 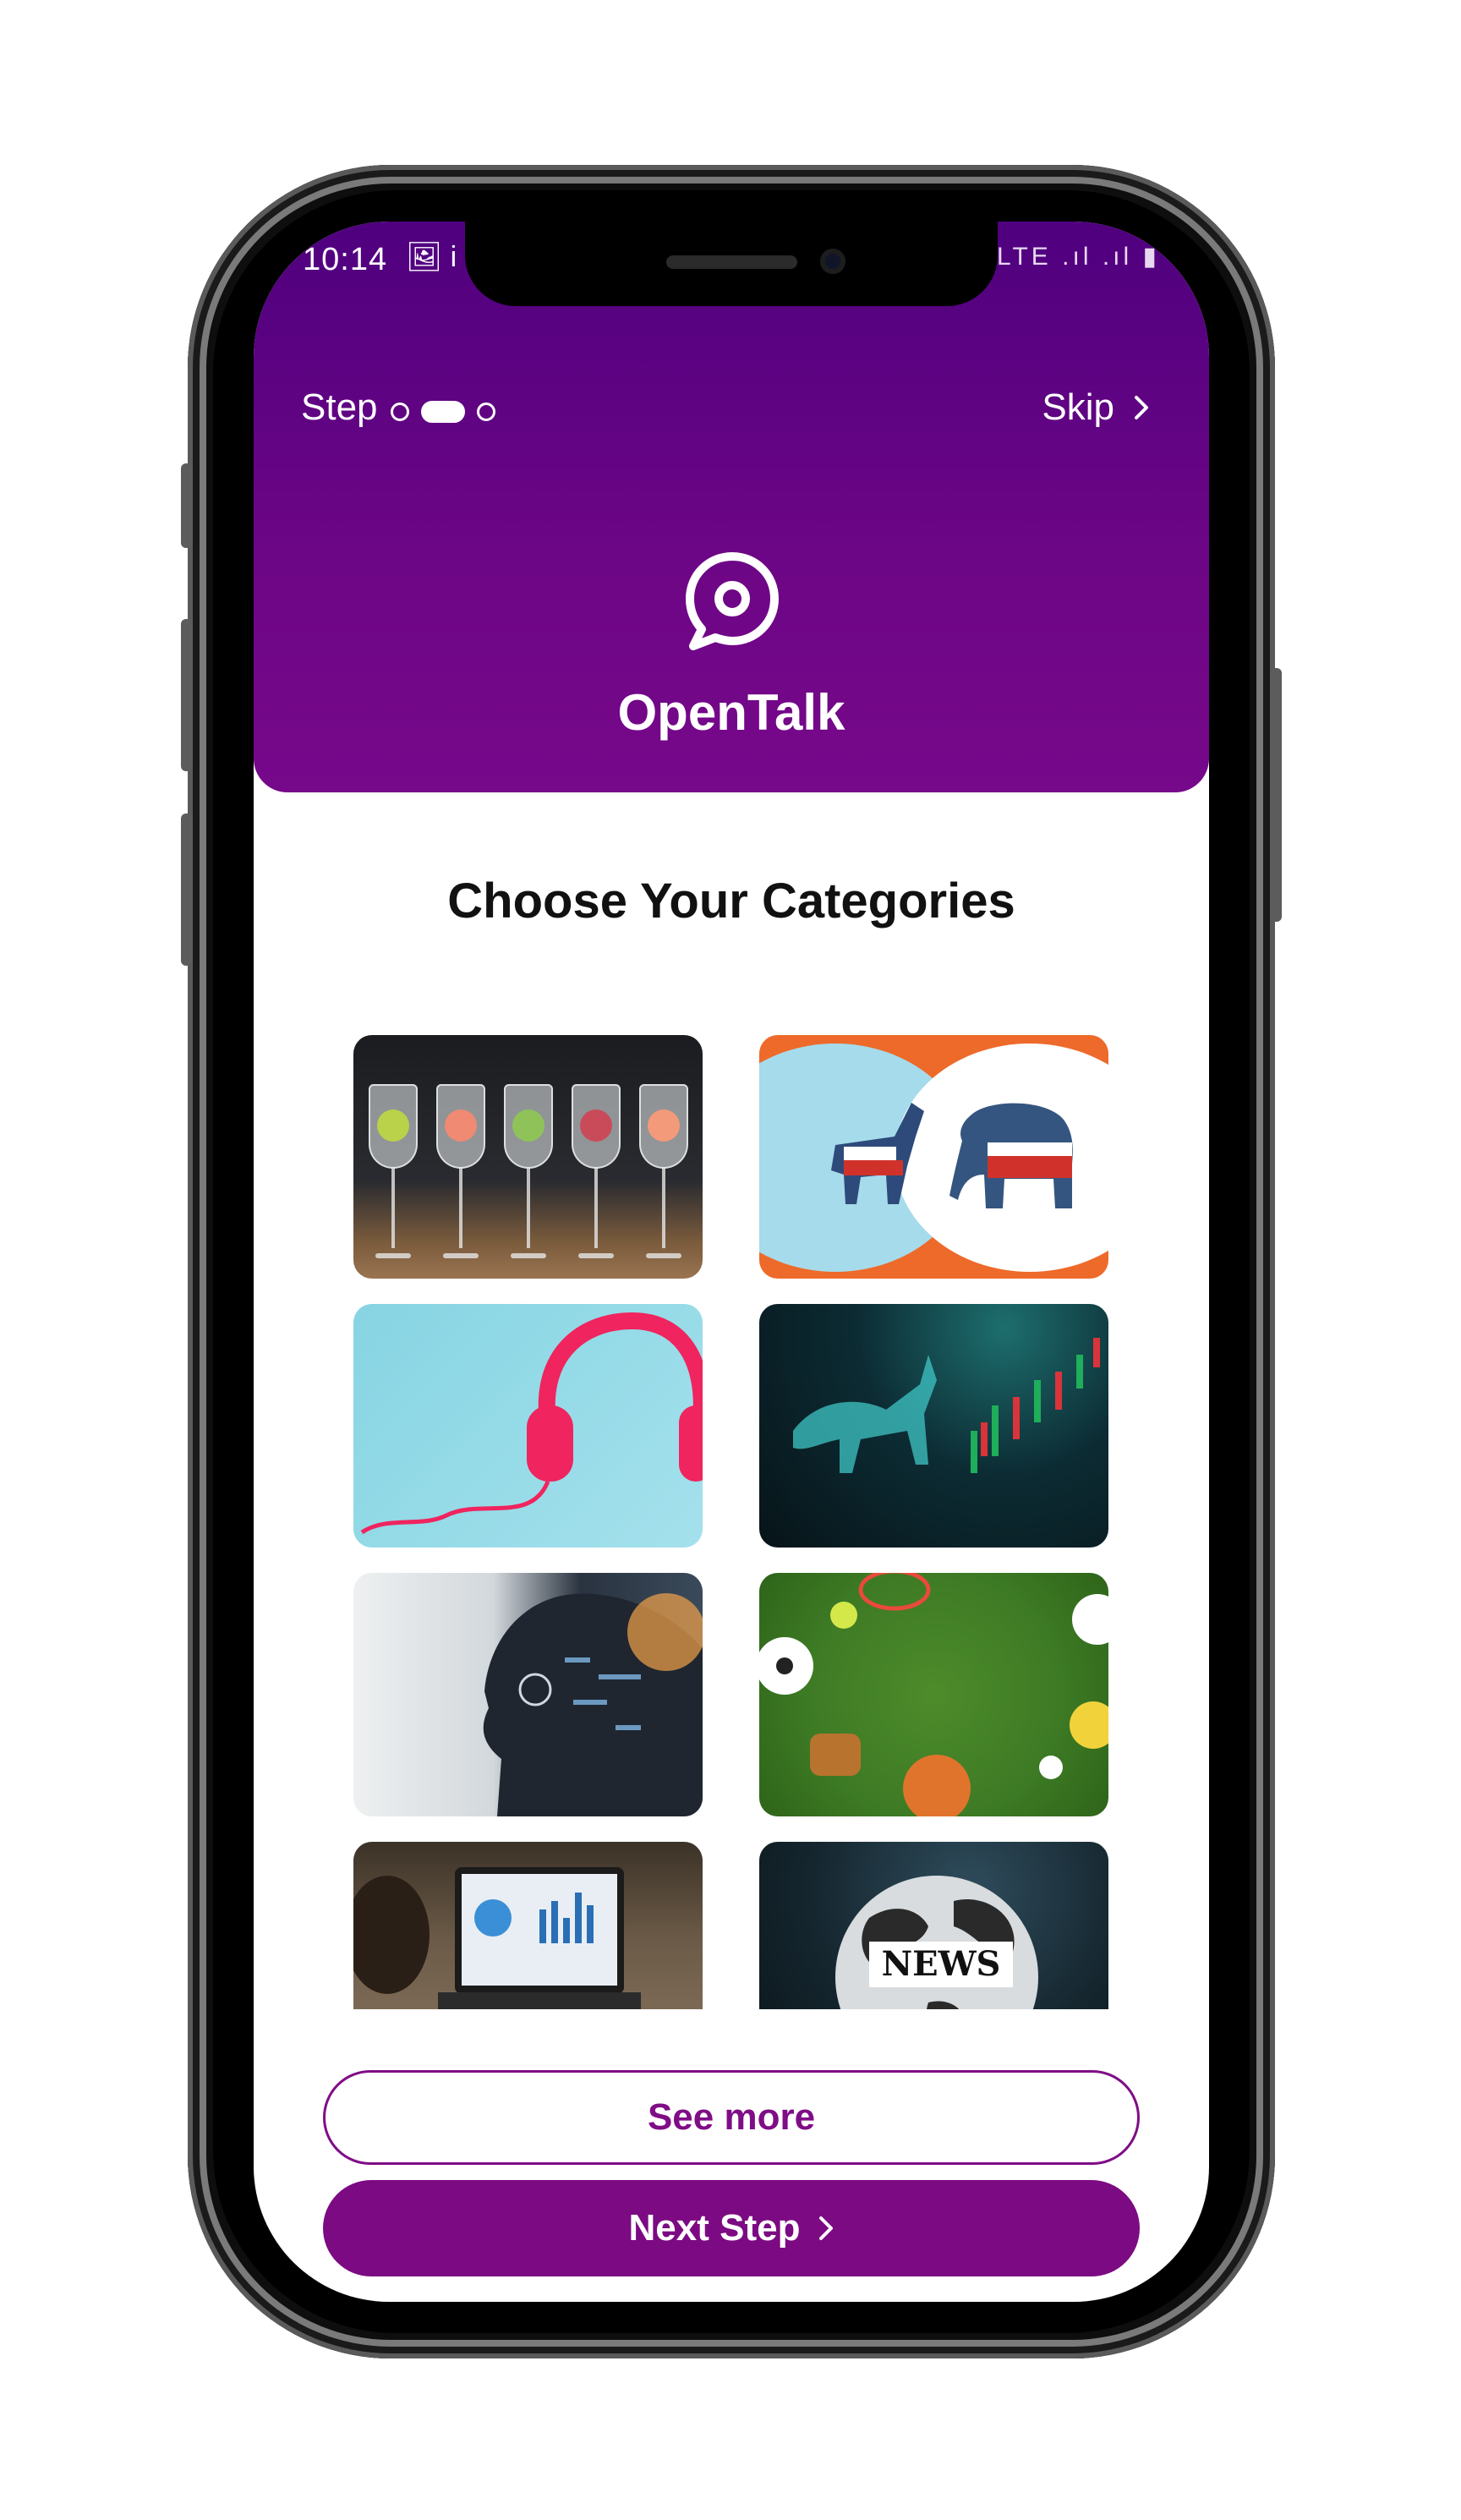 I want to click on category-tile-sports, so click(x=934, y=1694).